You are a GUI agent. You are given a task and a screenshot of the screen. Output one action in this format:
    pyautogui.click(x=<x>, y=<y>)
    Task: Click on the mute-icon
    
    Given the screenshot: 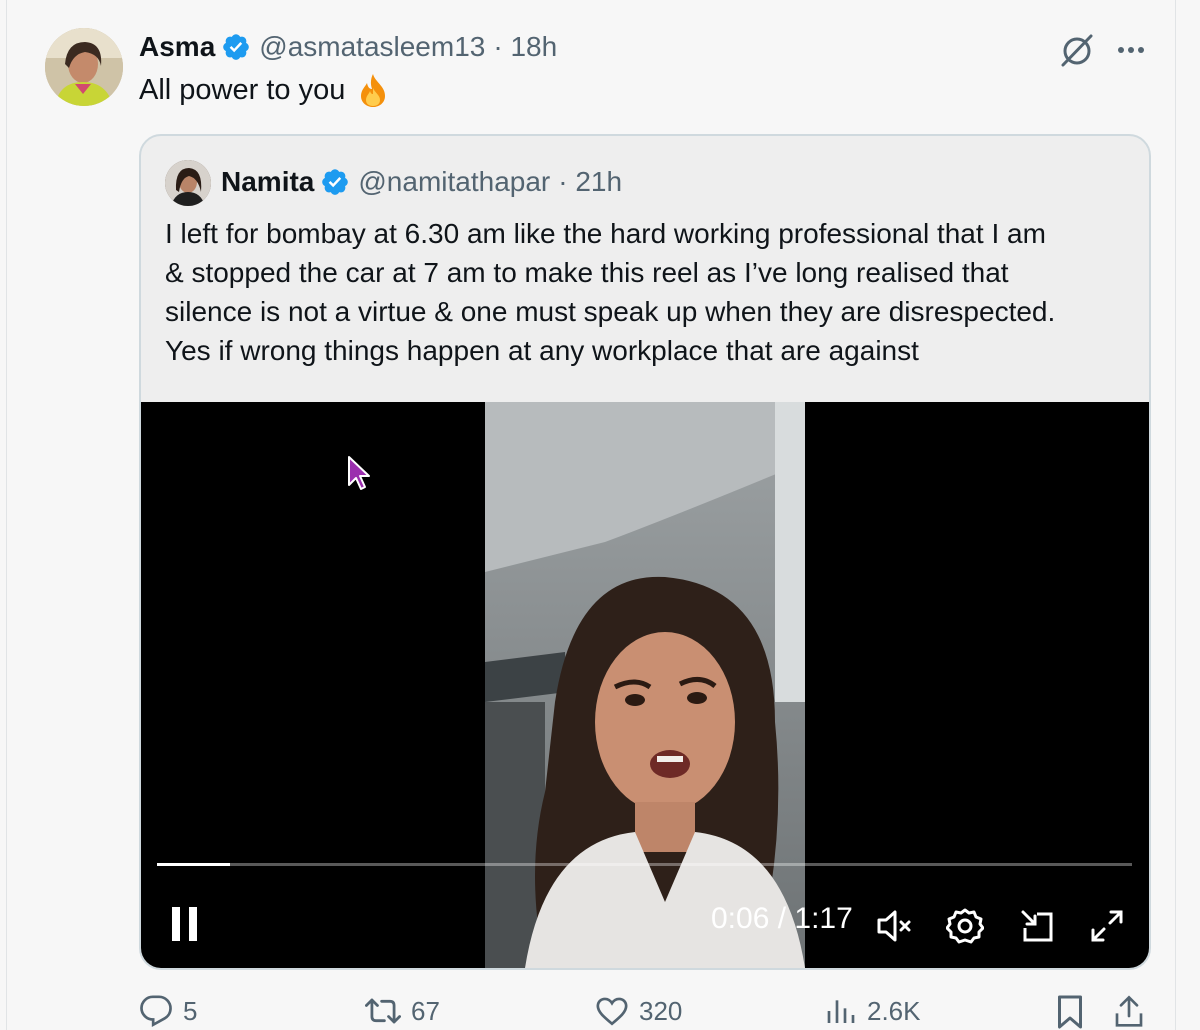 What is the action you would take?
    pyautogui.click(x=895, y=926)
    